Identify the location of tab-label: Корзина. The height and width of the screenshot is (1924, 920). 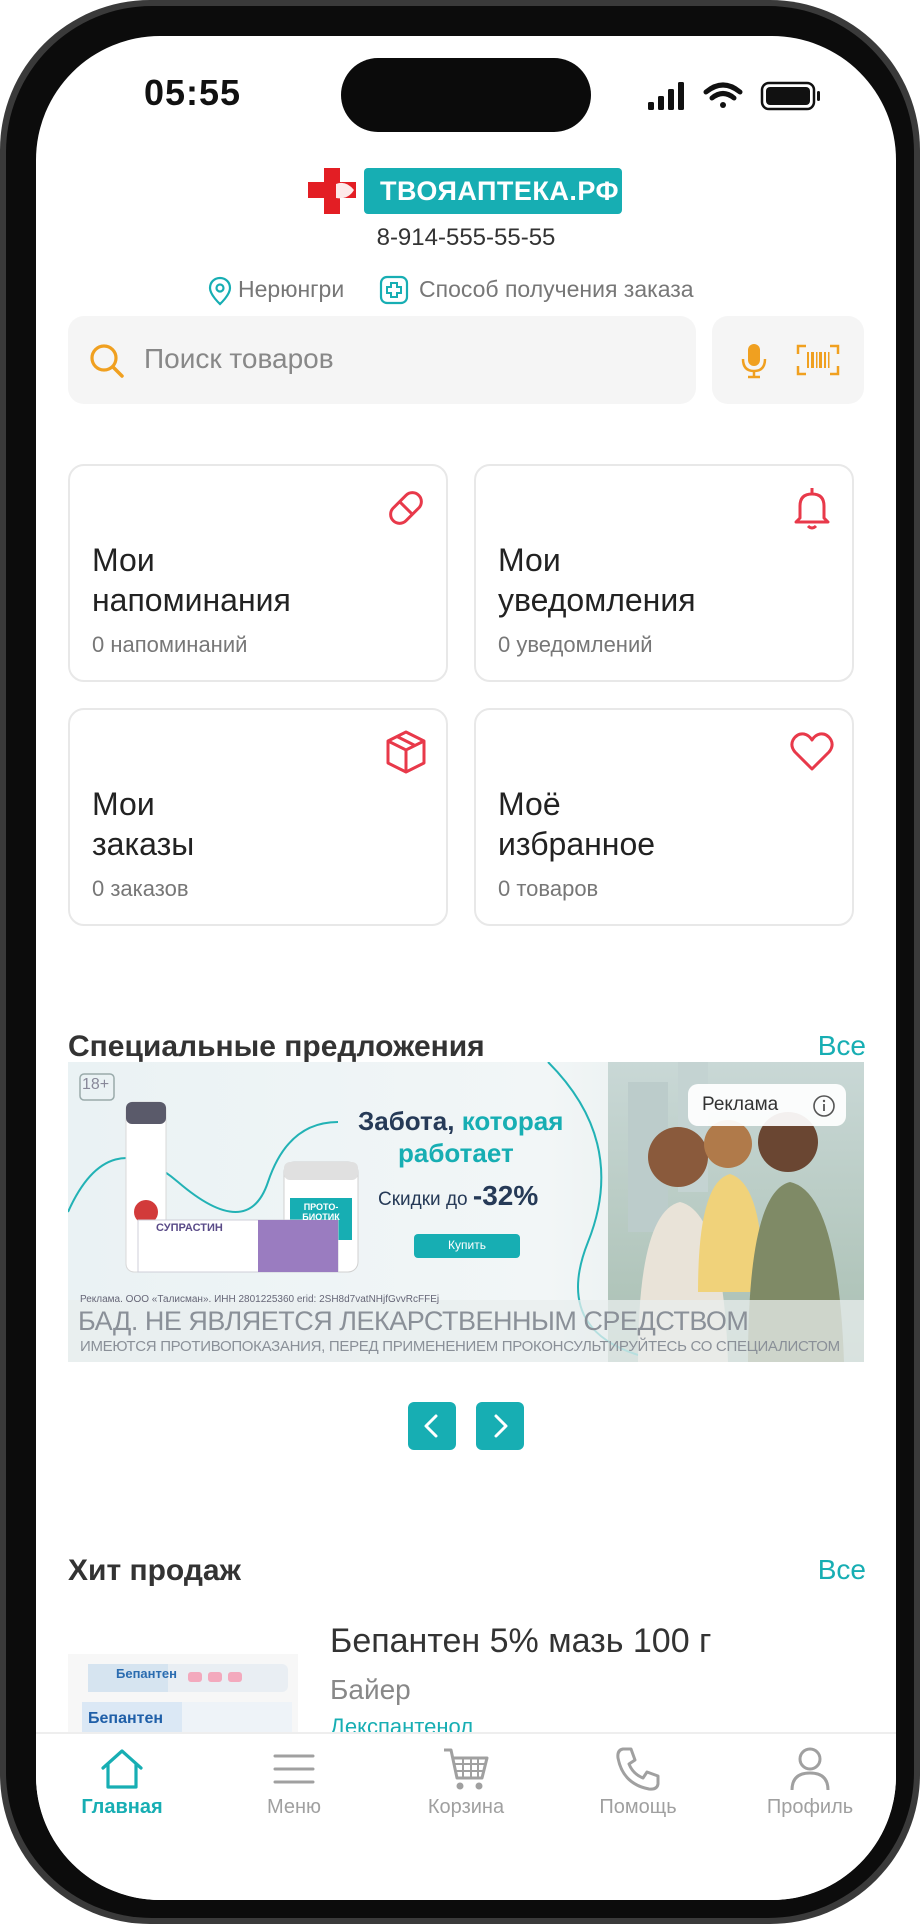
(466, 1807).